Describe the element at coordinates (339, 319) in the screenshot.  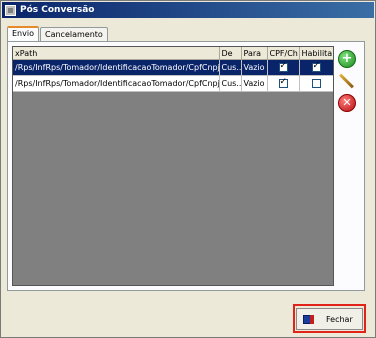
I see `close-button-label: Fechar` at that location.